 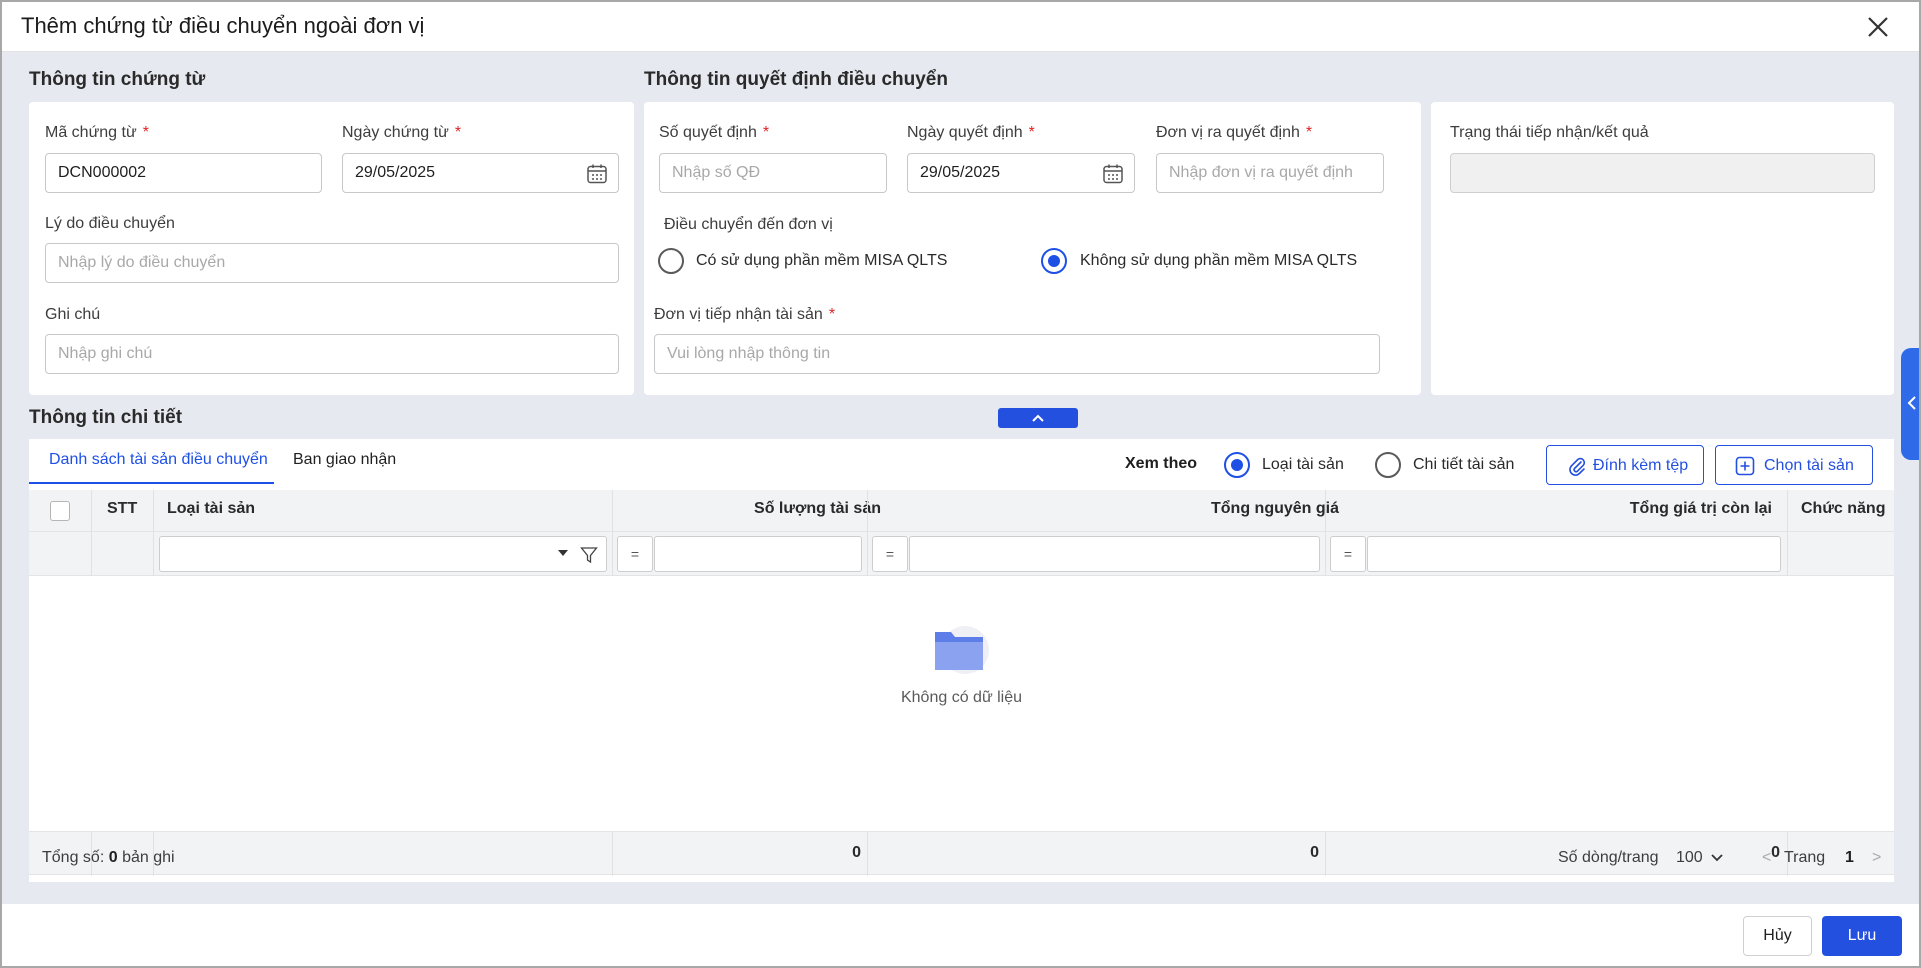 What do you see at coordinates (671, 261) in the screenshot?
I see `radio-uses-misa` at bounding box center [671, 261].